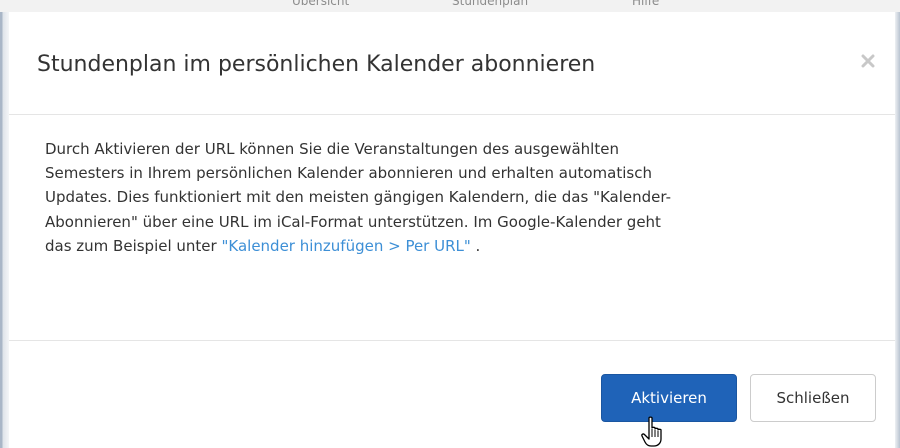 This screenshot has width=900, height=448. I want to click on body-text-prefix: das zum Beispiel unter, so click(133, 245).